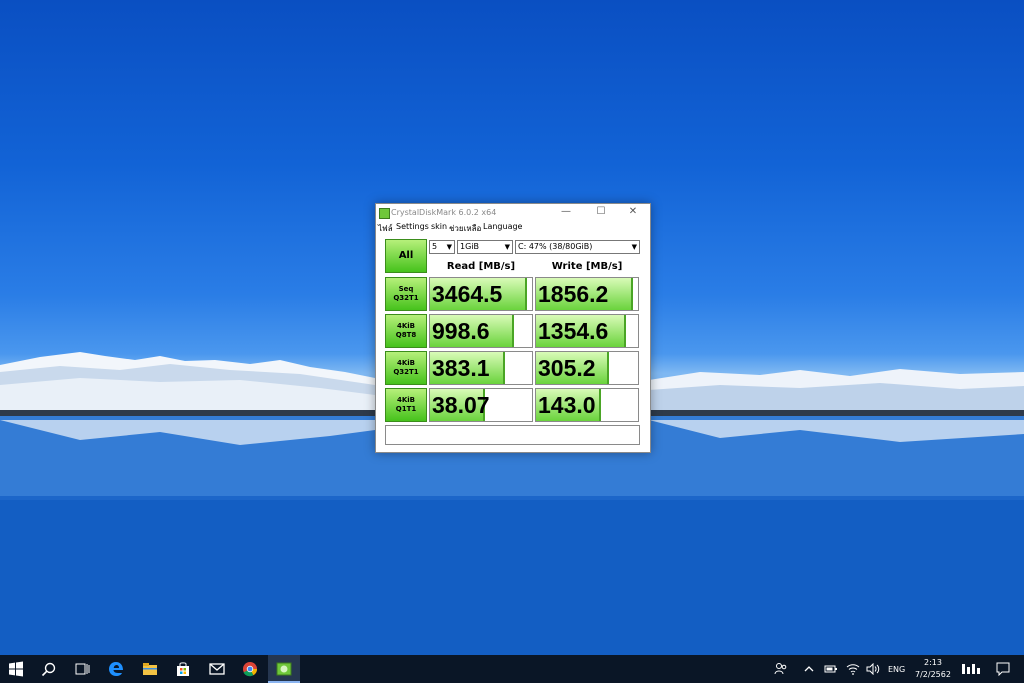  I want to click on test-button-4kib-q1t1: 4KiB Q1T1, so click(406, 405).